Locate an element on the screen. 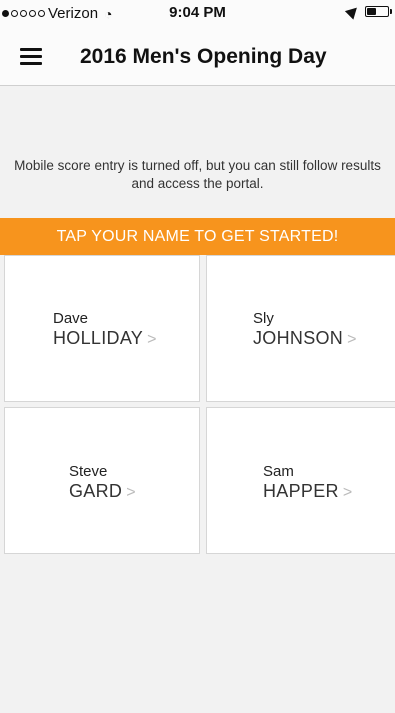 The height and width of the screenshot is (713, 395). player-card-holliday: Dave HOLLIDAY > is located at coordinates (102, 328).